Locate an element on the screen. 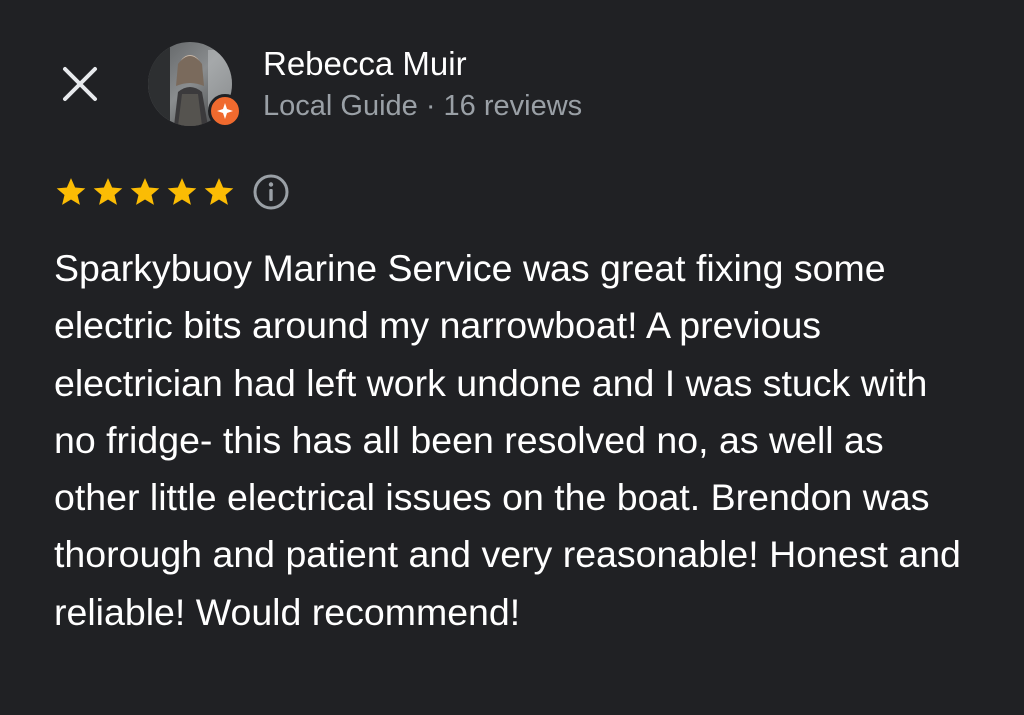 The width and height of the screenshot is (1024, 715). rating-row is located at coordinates (172, 192).